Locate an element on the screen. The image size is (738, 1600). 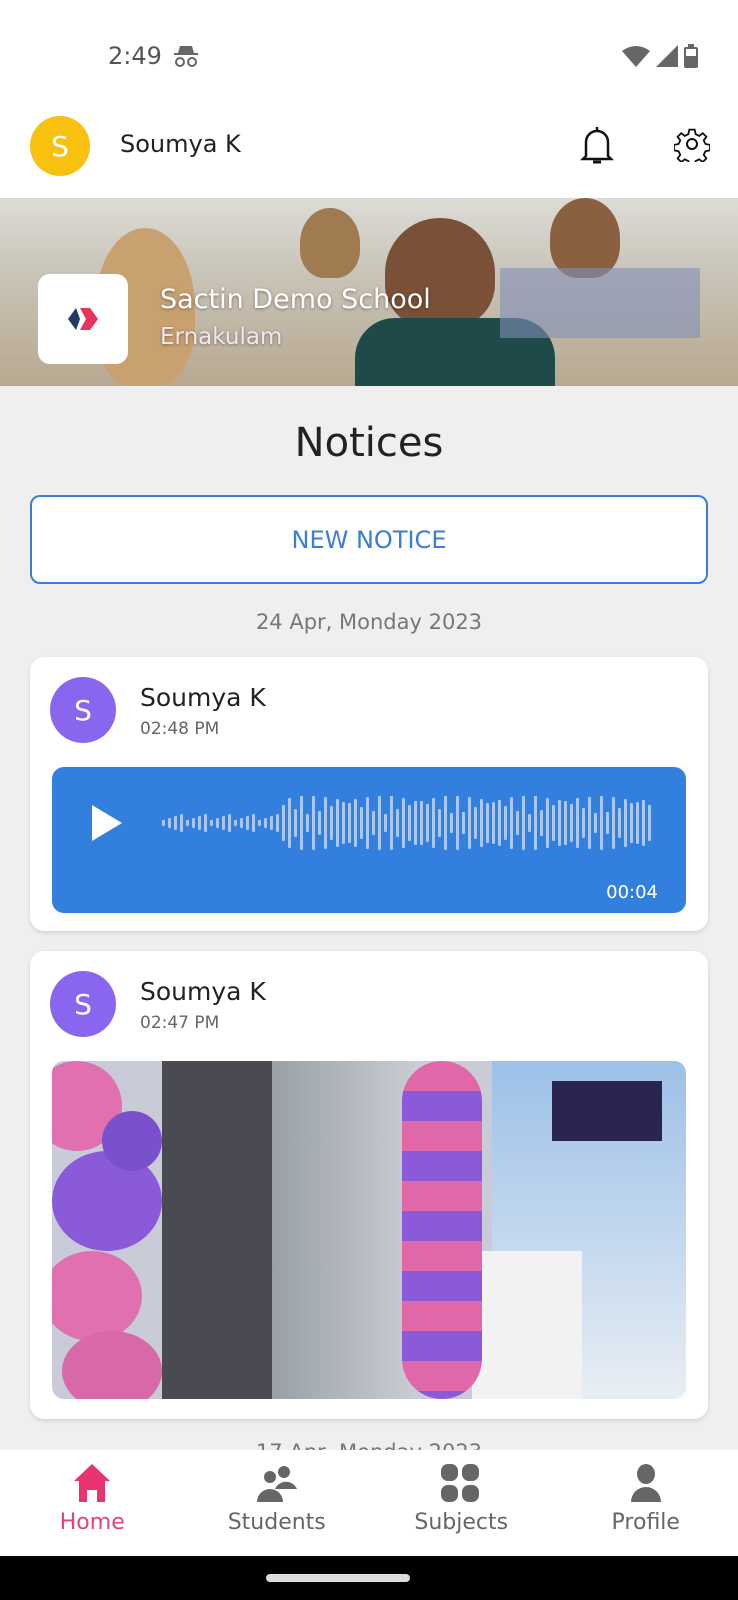
nav-label: Home is located at coordinates (92, 1522).